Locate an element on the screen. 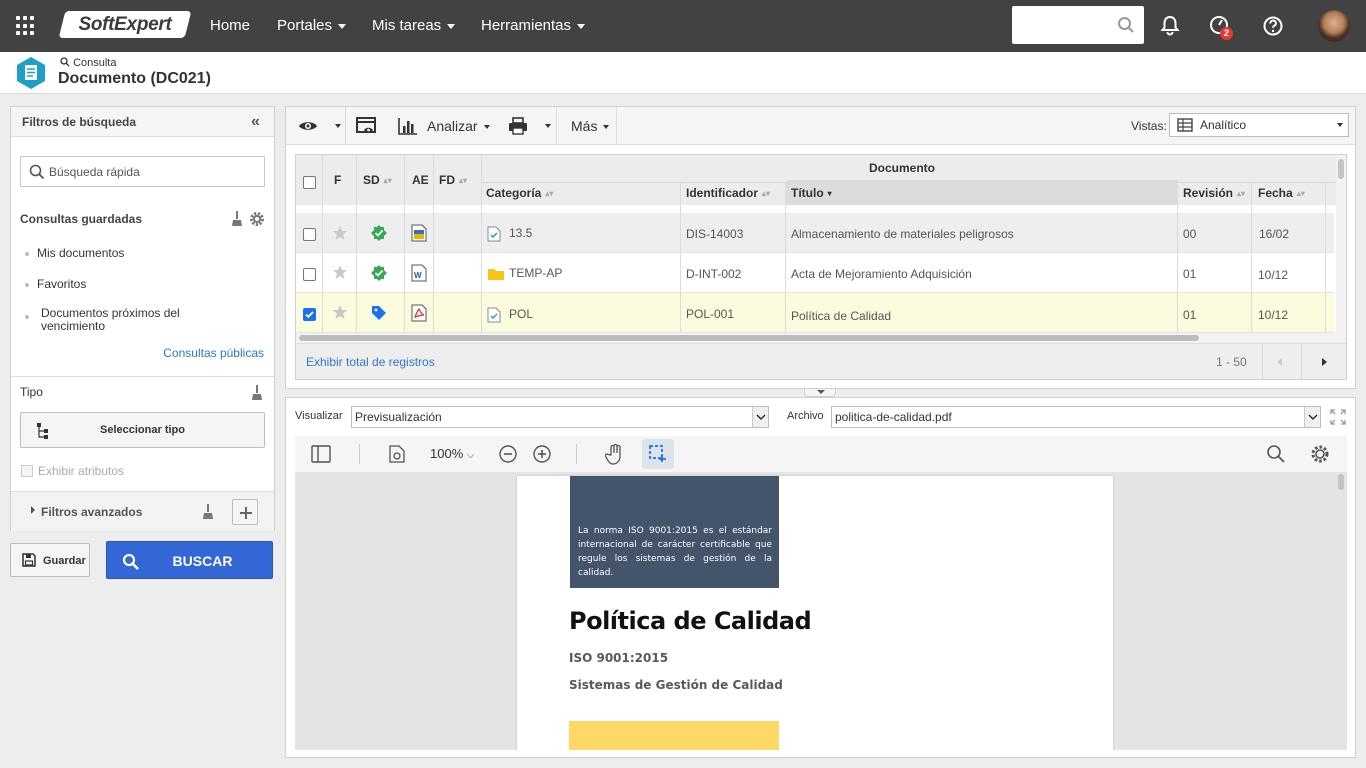 The height and width of the screenshot is (768, 1366). printer-icon is located at coordinates (518, 126).